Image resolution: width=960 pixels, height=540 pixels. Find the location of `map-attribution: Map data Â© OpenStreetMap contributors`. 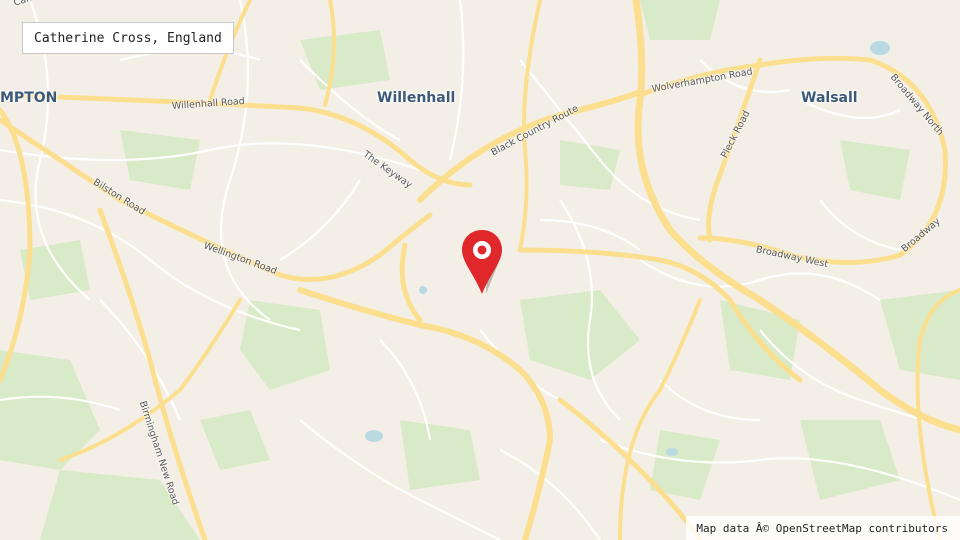

map-attribution: Map data Â© OpenStreetMap contributors is located at coordinates (823, 528).